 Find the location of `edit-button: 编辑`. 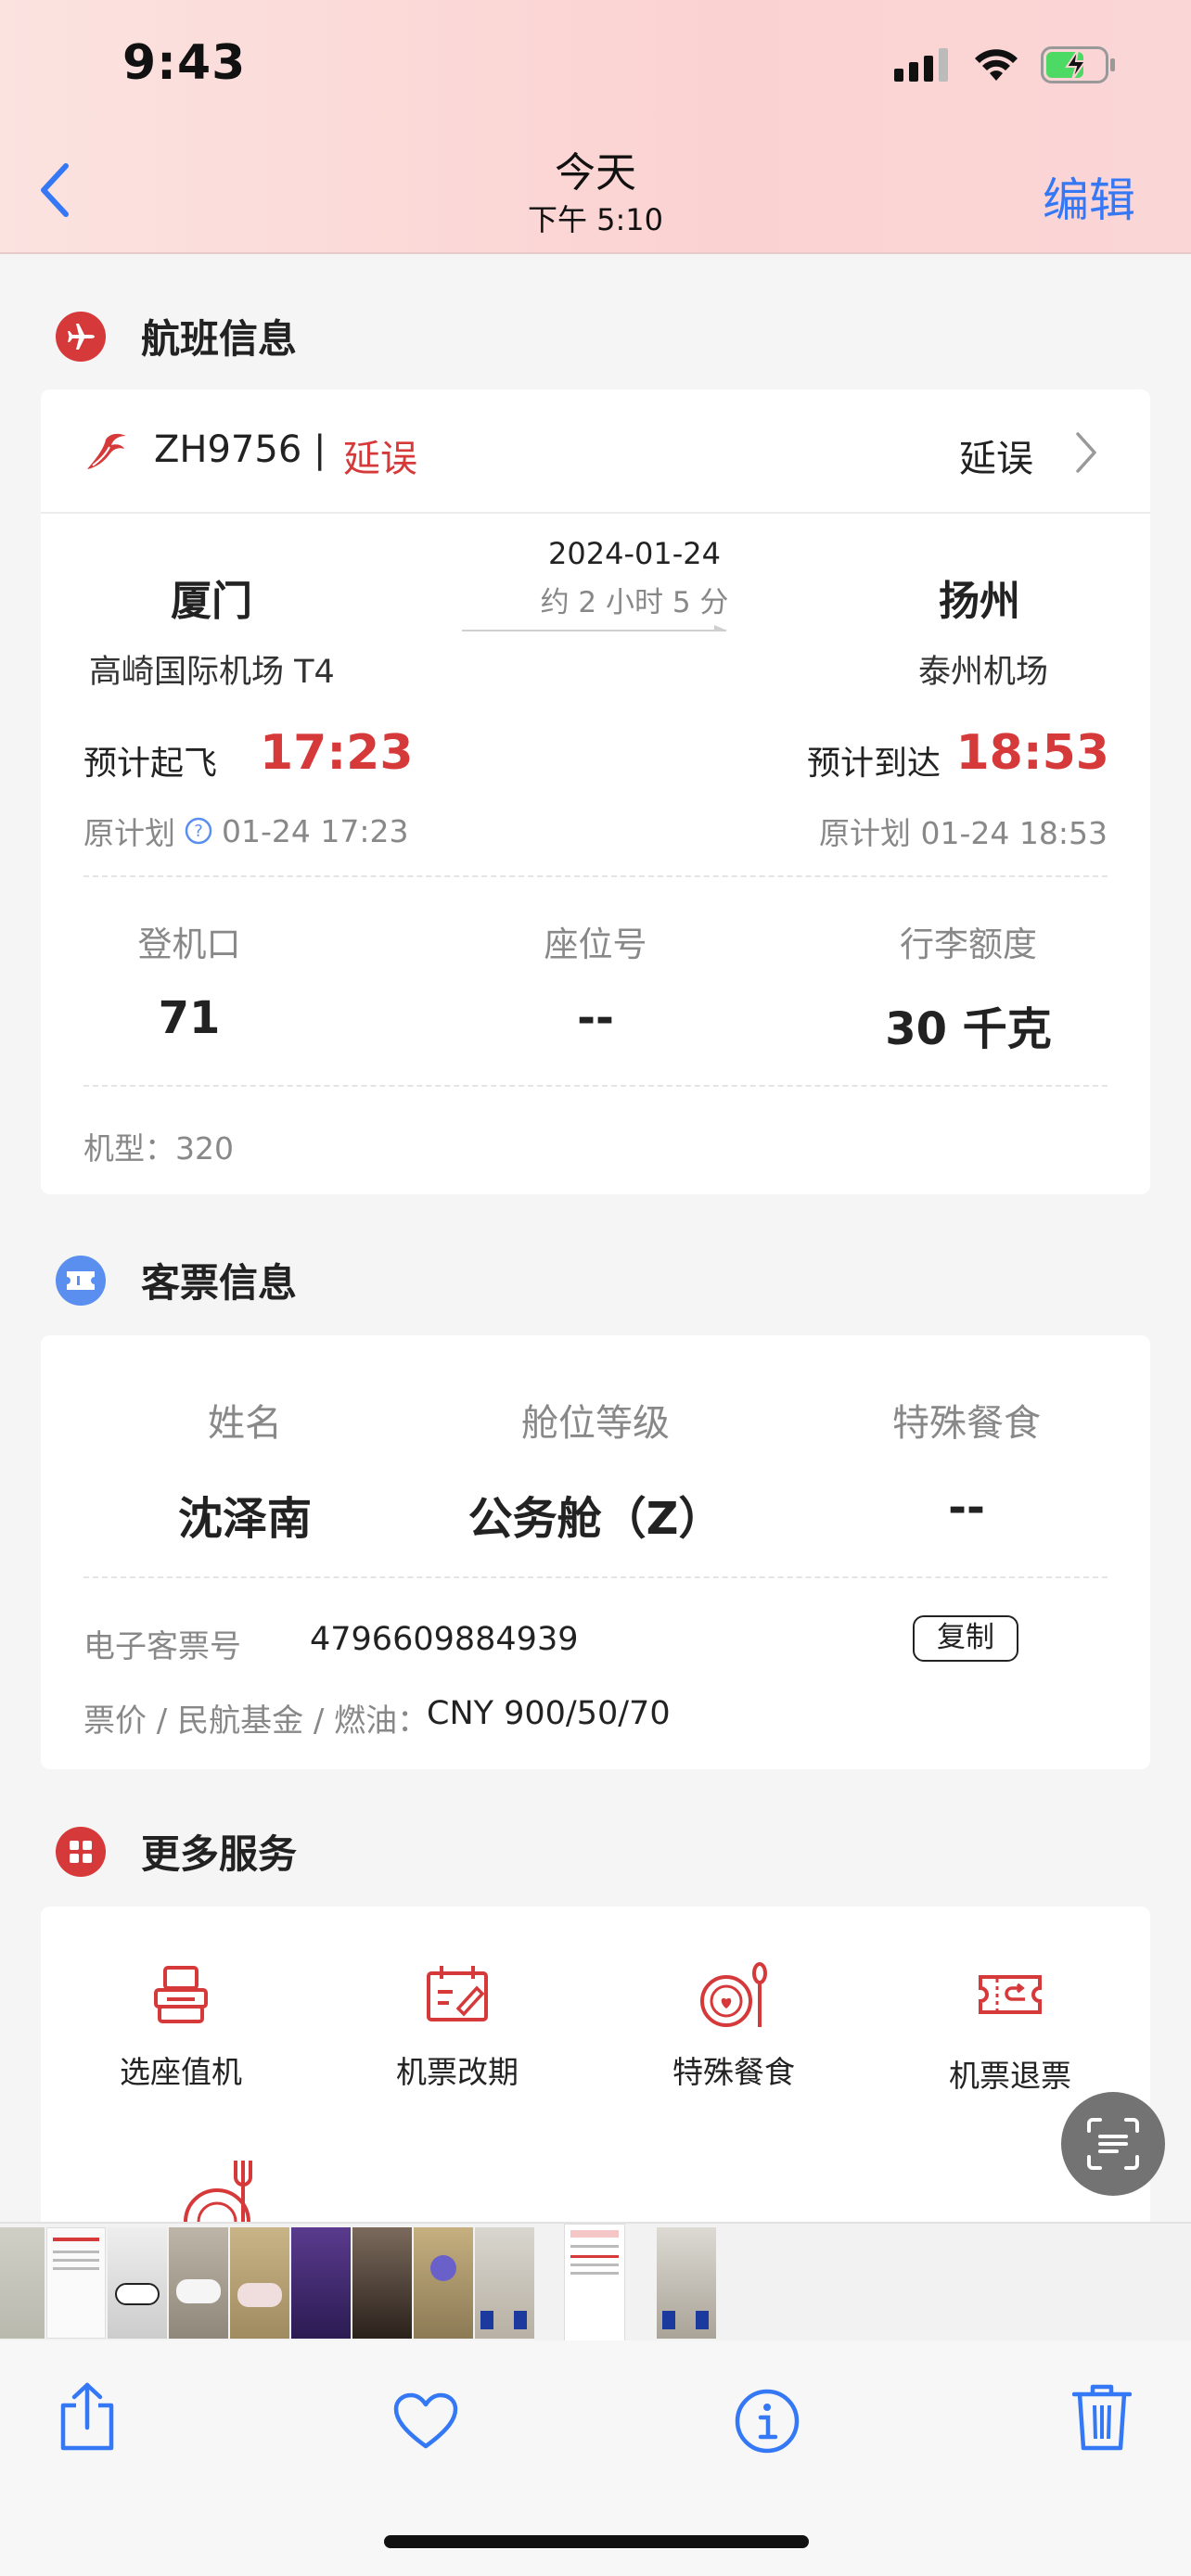

edit-button: 编辑 is located at coordinates (1089, 196).